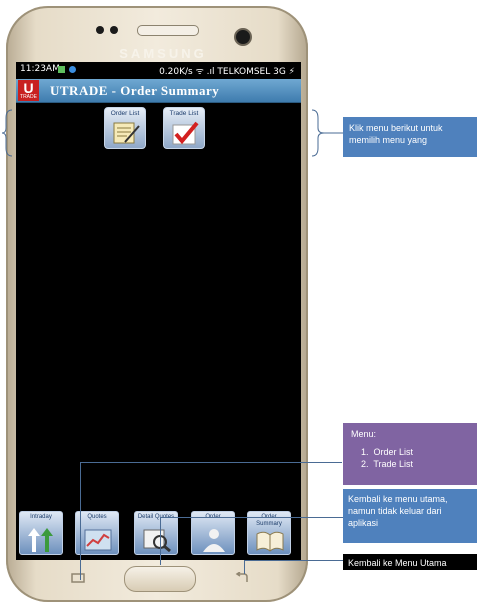 This screenshot has height=604, width=480. Describe the element at coordinates (387, 452) in the screenshot. I see `callout-menu-item: 1. Order List` at that location.